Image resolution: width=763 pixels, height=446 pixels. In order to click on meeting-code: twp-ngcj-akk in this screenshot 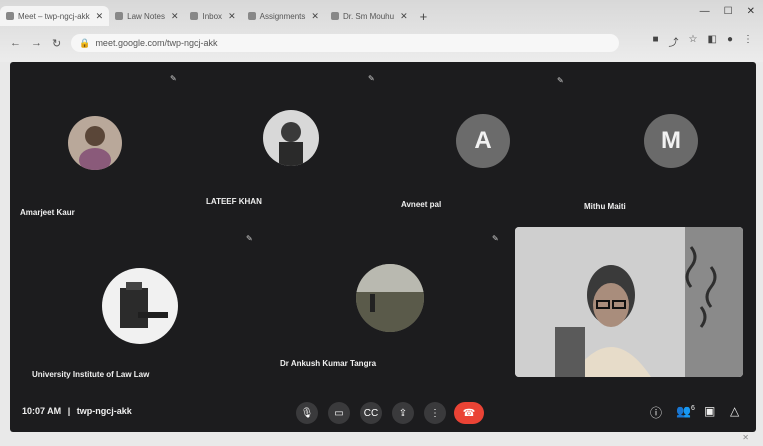, I will do `click(104, 411)`.